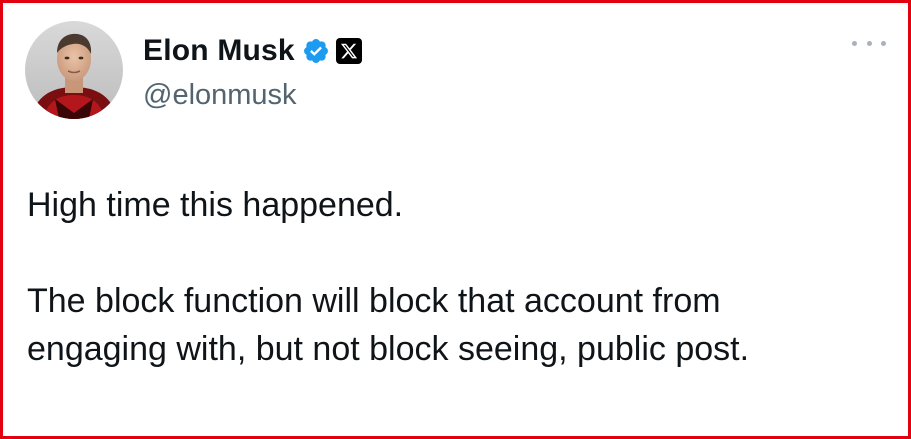 This screenshot has width=911, height=439. I want to click on verified-badge-icon, so click(316, 51).